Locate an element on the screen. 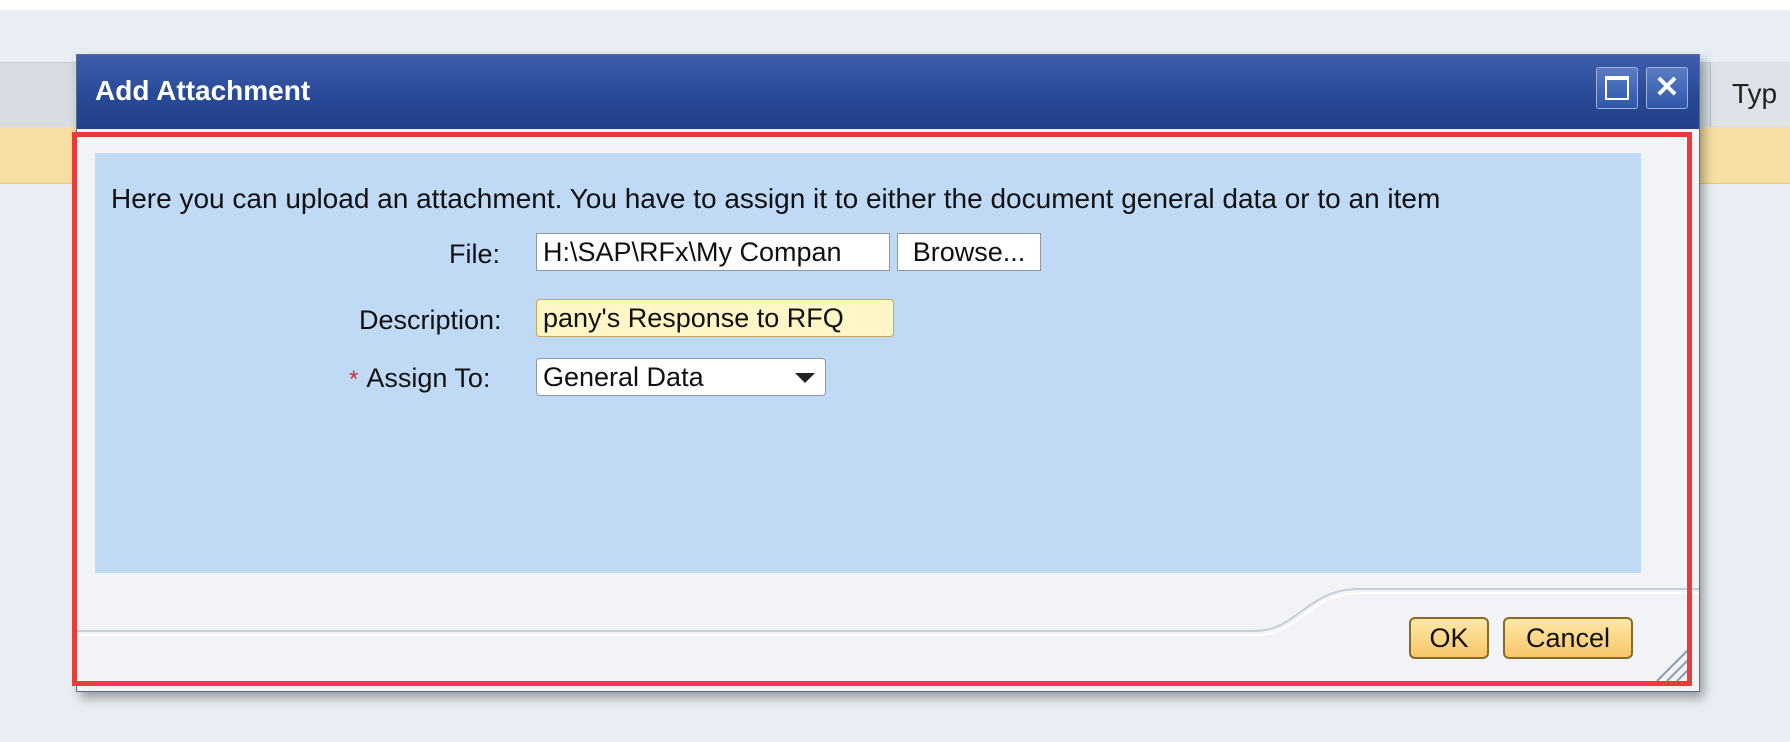  close-icon: ✕ is located at coordinates (1667, 87).